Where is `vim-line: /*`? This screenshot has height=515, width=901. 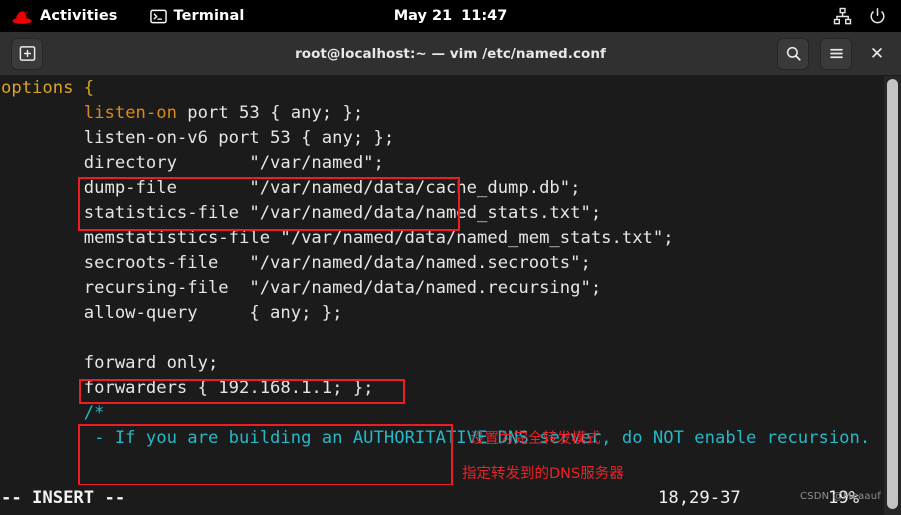
vim-line: /* is located at coordinates (450, 413).